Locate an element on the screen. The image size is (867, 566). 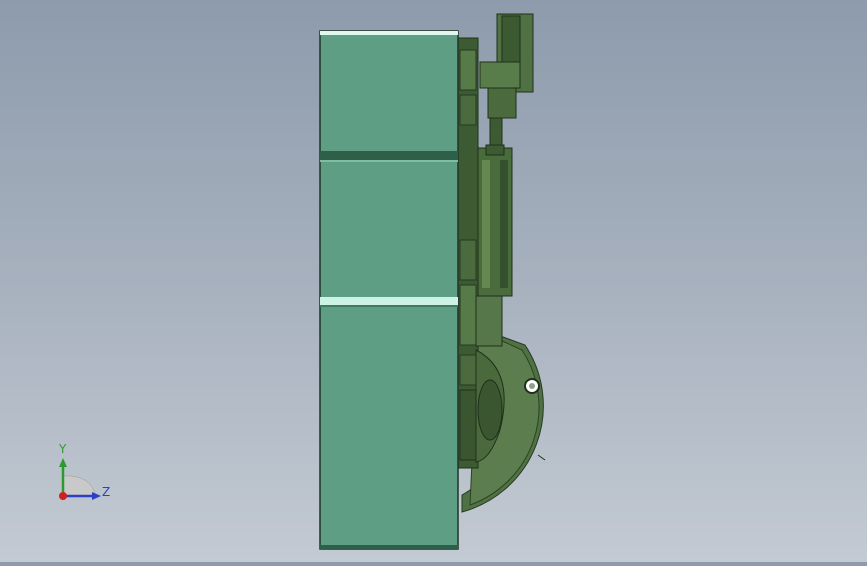
triad-z-label: Z is located at coordinates (106, 492).